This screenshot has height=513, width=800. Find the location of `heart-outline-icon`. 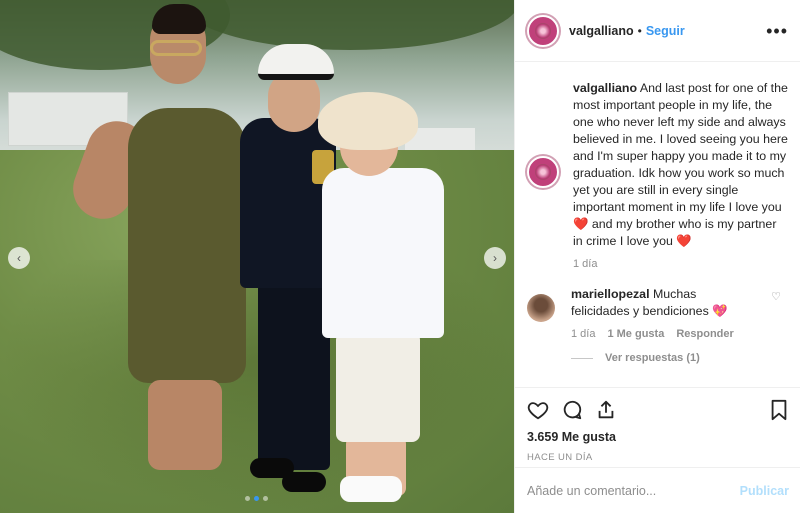

heart-outline-icon is located at coordinates (538, 410).